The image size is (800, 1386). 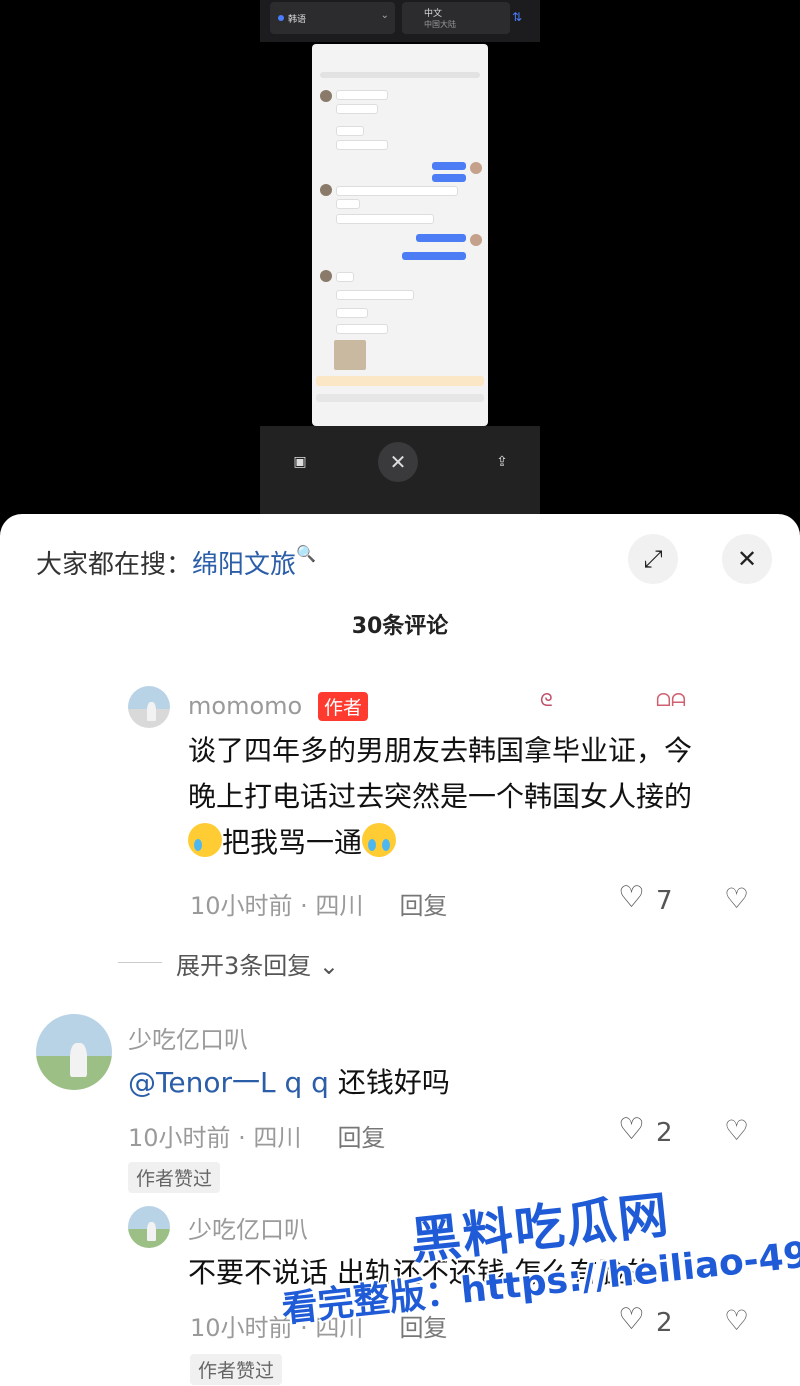 What do you see at coordinates (297, 20) in the screenshot?
I see `source-language-label: 韩语` at bounding box center [297, 20].